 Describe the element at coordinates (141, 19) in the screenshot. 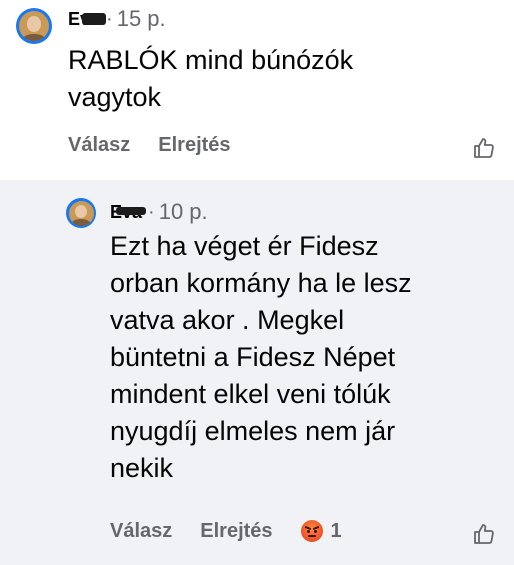

I see `timestamp: 15 p.` at that location.